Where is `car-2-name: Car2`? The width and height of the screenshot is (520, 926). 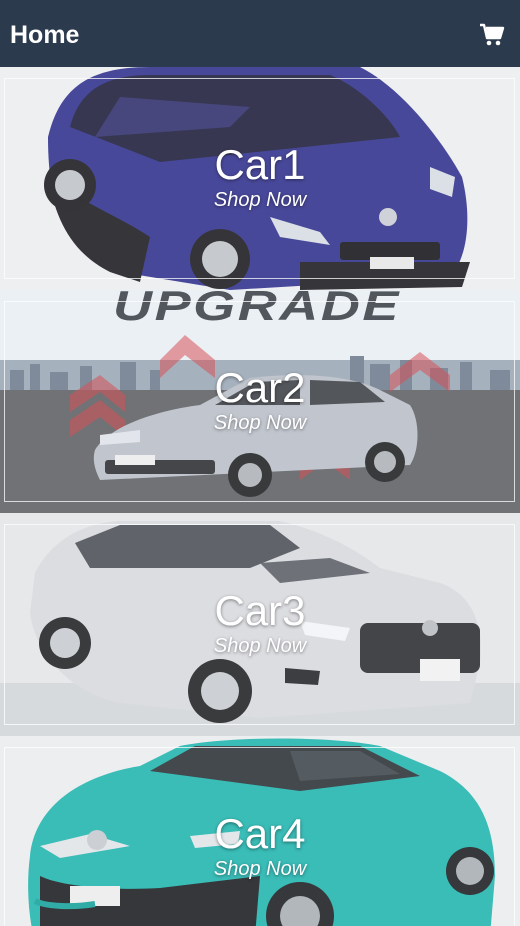
car-2-name: Car2 is located at coordinates (260, 387).